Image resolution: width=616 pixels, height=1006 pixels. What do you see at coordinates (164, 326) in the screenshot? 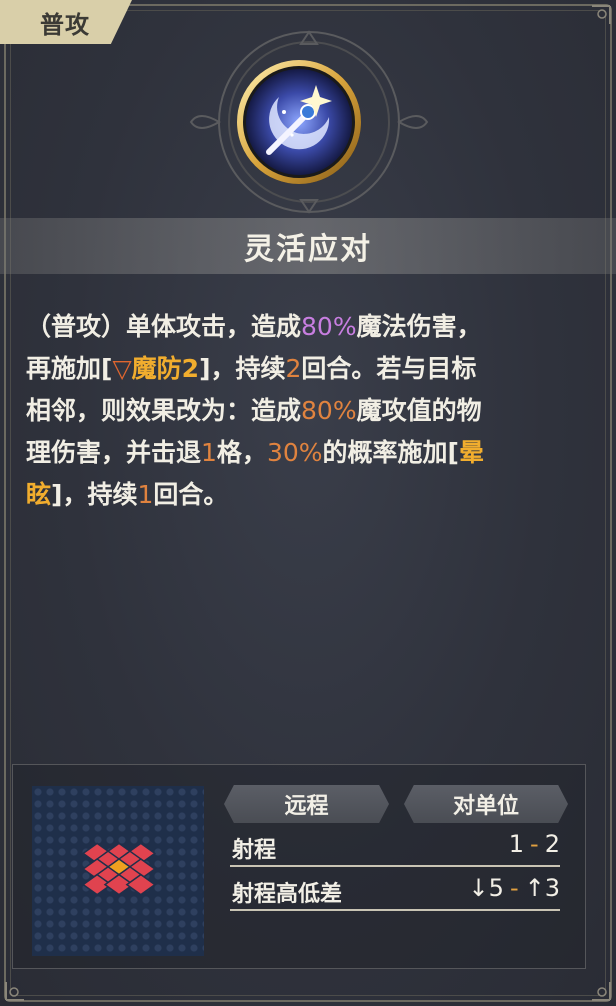
I see `desc-text: （普攻）单体攻击，造成` at bounding box center [164, 326].